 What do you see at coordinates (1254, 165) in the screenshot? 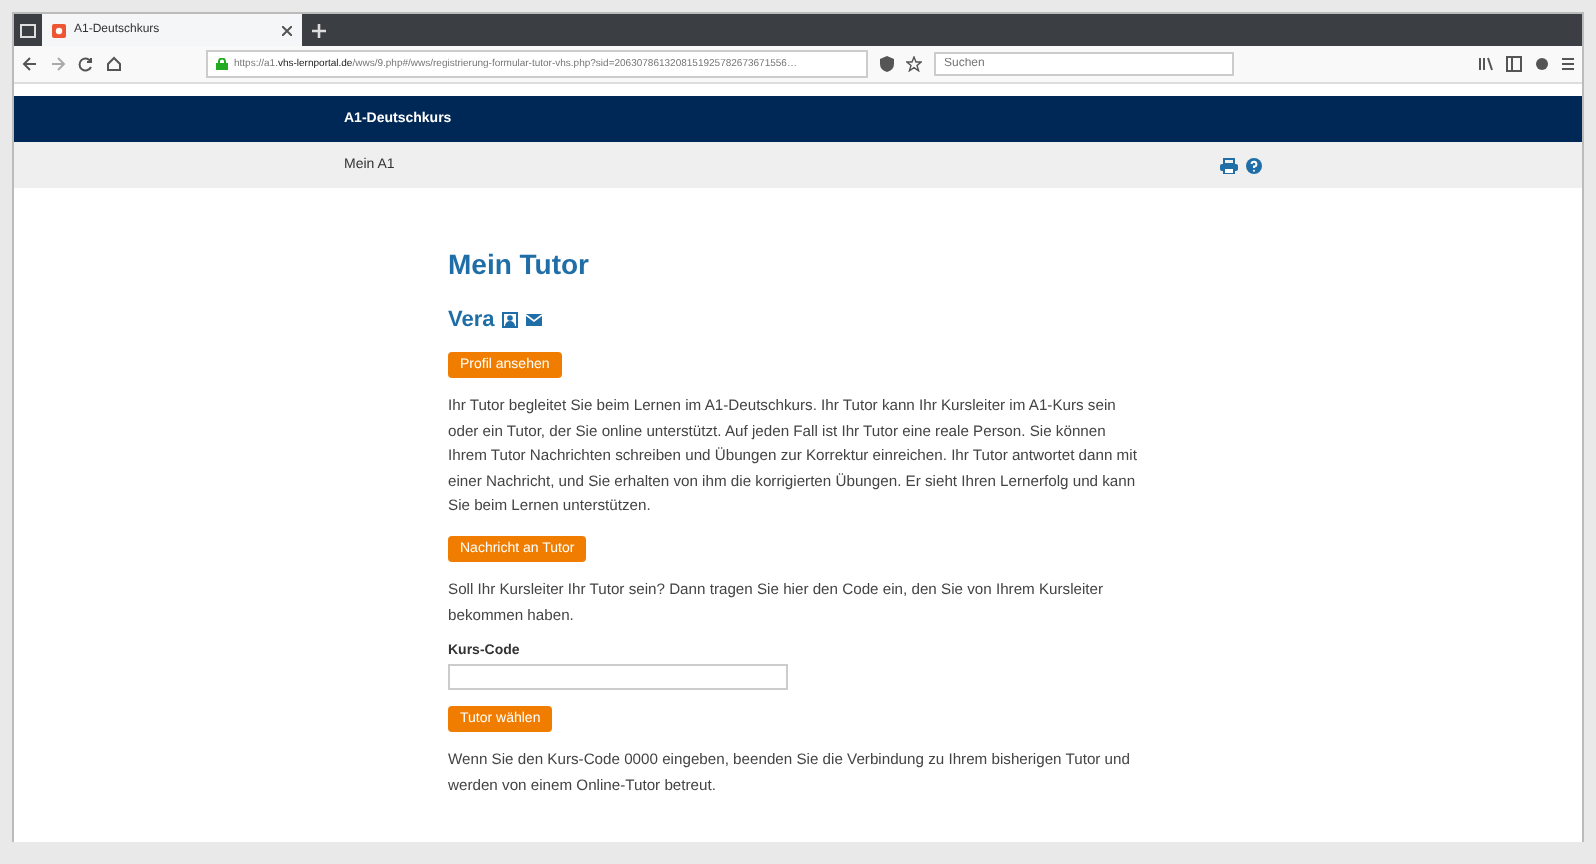
I see `help-icon` at bounding box center [1254, 165].